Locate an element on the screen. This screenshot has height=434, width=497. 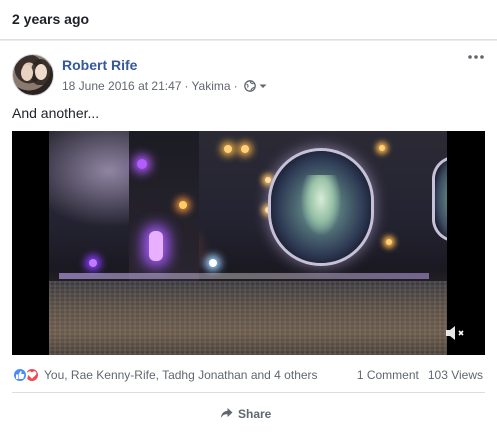
more-horizontal-icon is located at coordinates (476, 58).